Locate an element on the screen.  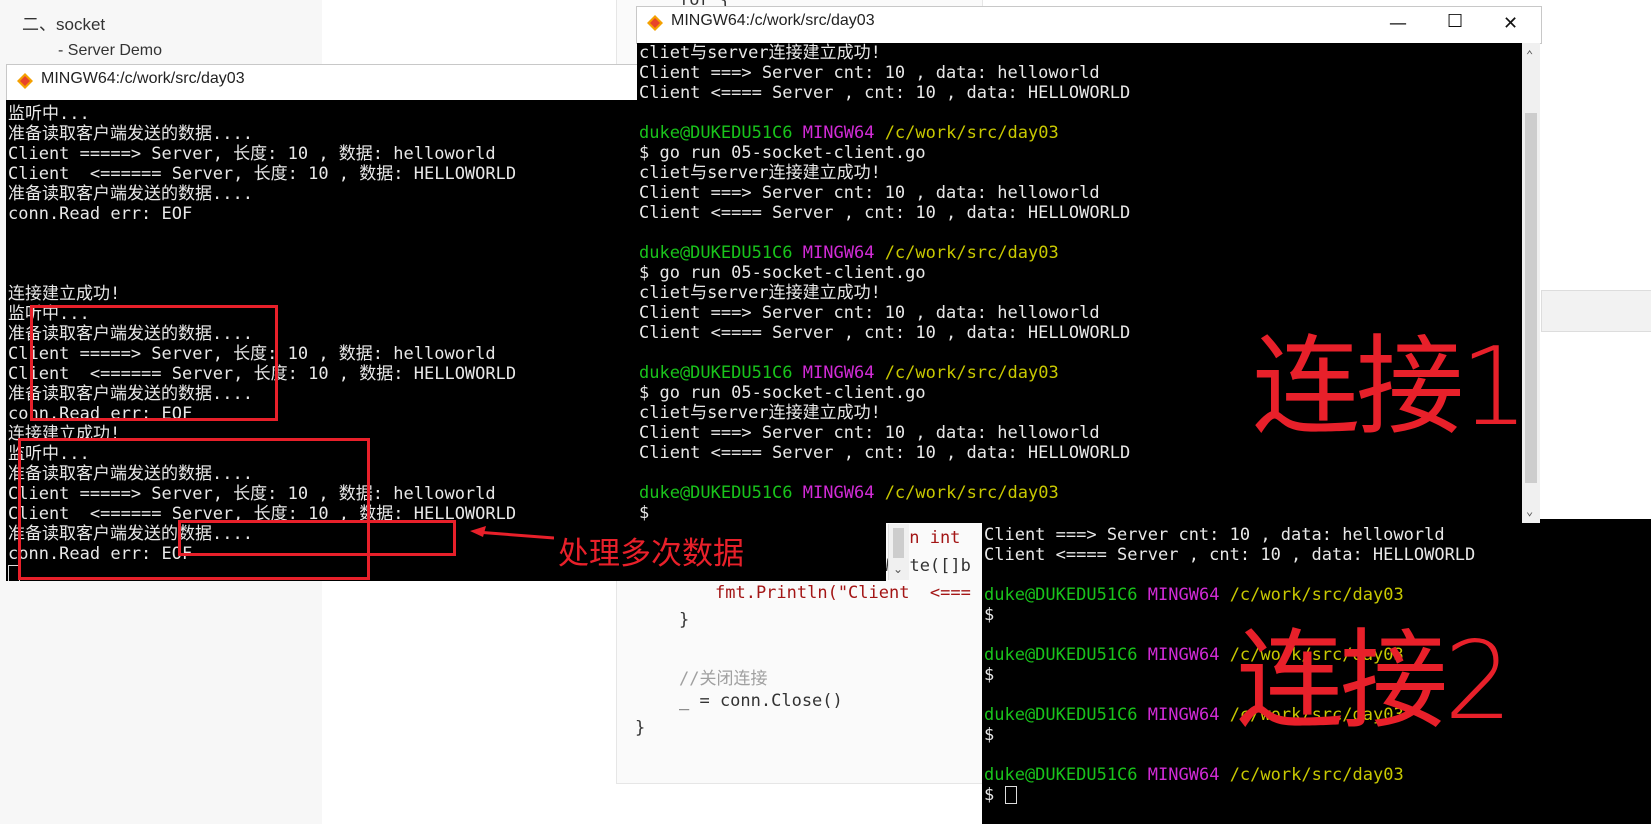
right-panel-fragment is located at coordinates (1596, 311).